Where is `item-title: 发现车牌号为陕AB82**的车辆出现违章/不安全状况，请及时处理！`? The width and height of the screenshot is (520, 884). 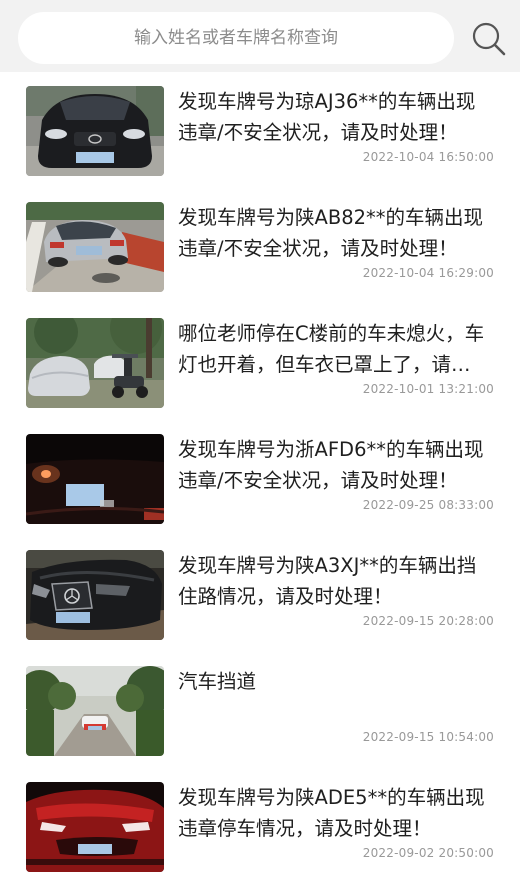
item-title: 发现车牌号为陕AB82**的车辆出现违章/不安全状况，请及时处理！ is located at coordinates (331, 233).